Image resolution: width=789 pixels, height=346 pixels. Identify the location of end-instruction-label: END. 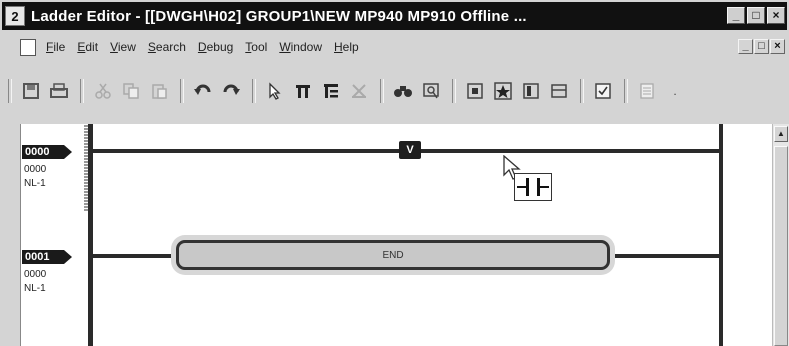
(393, 255).